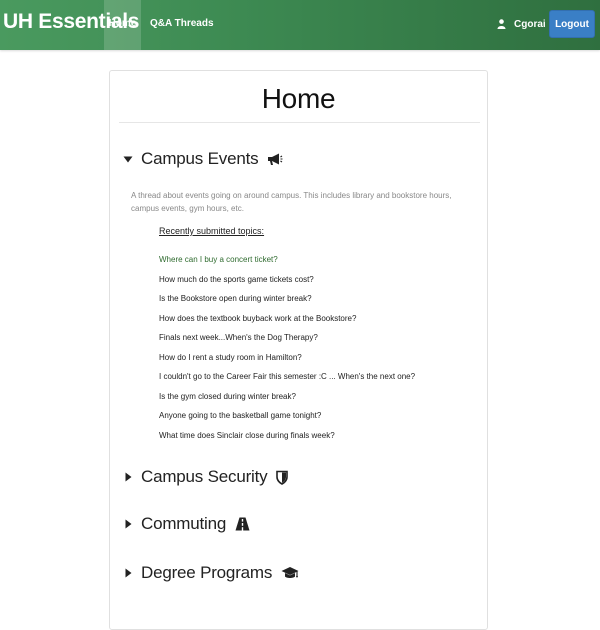 This screenshot has width=600, height=630. I want to click on user-icon, so click(501, 24).